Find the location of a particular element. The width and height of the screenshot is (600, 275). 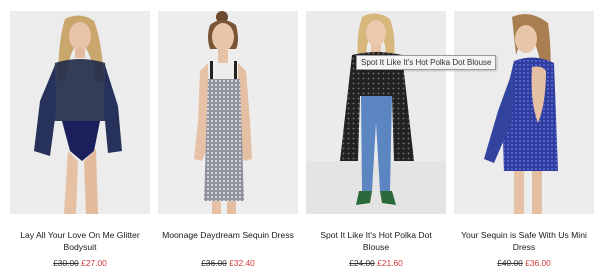

original-price: £24.00 is located at coordinates (362, 263).